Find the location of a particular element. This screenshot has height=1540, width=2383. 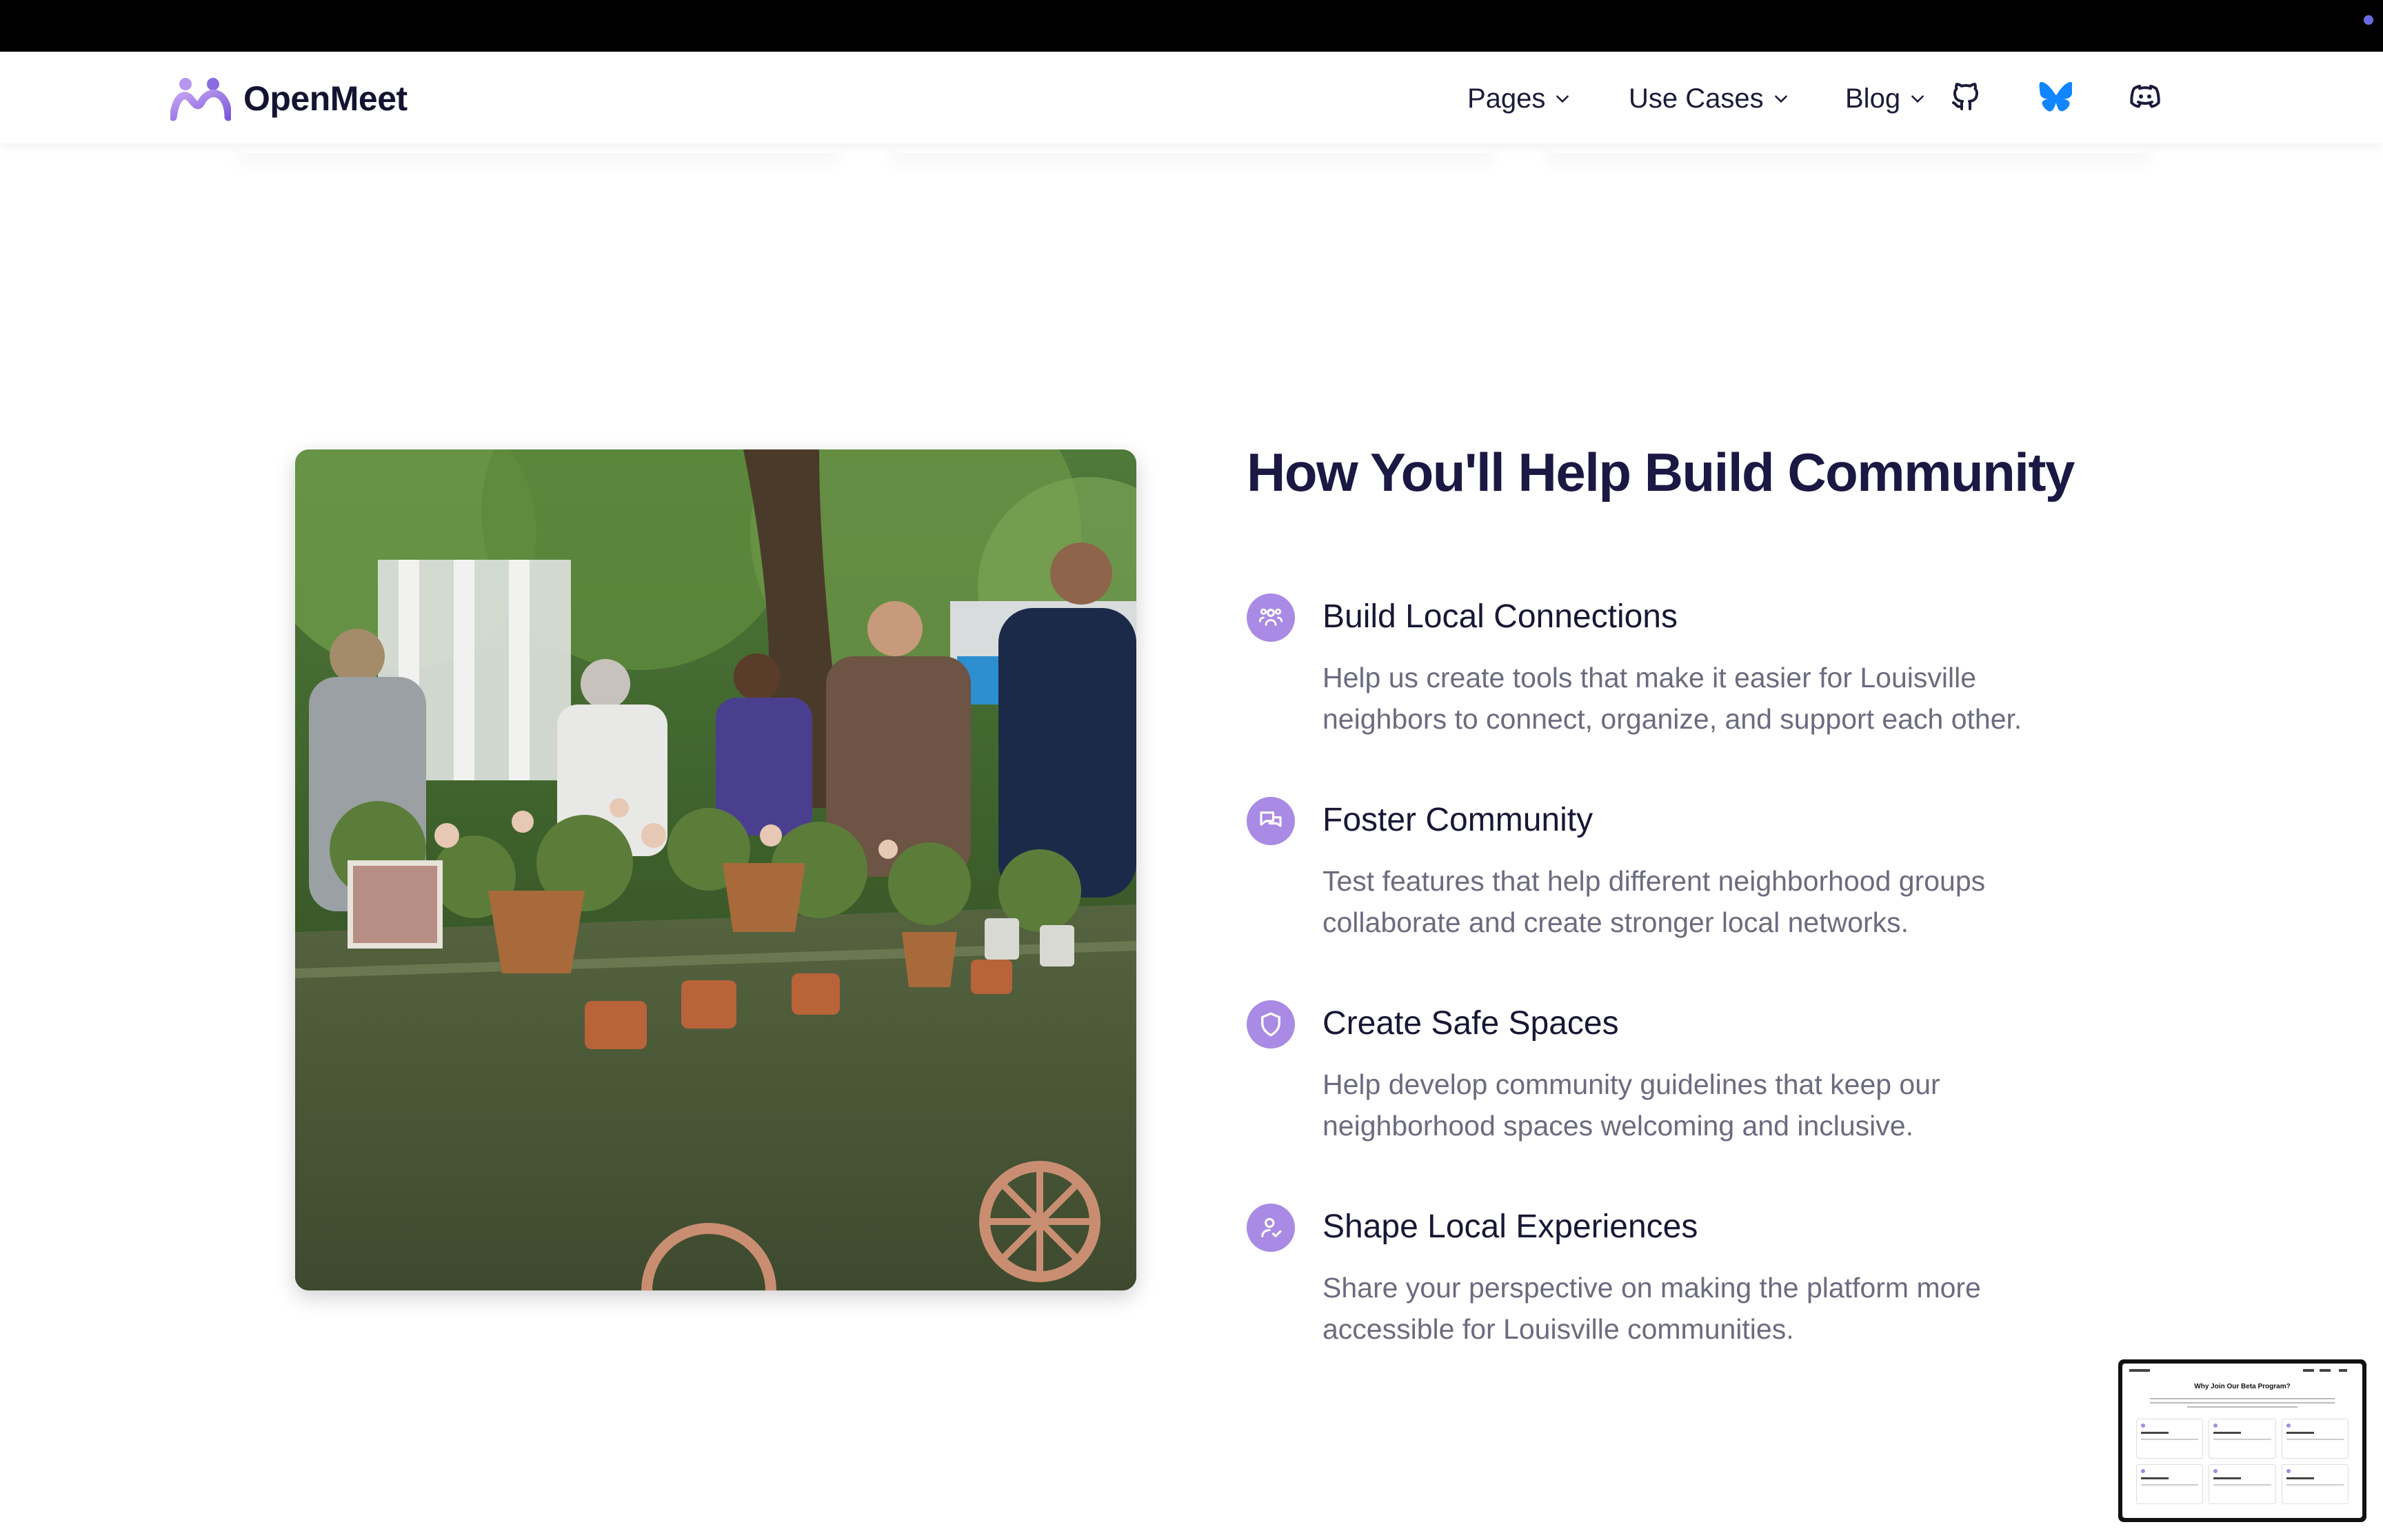

nav-use-cases-label: Use Cases is located at coordinates (1696, 99).